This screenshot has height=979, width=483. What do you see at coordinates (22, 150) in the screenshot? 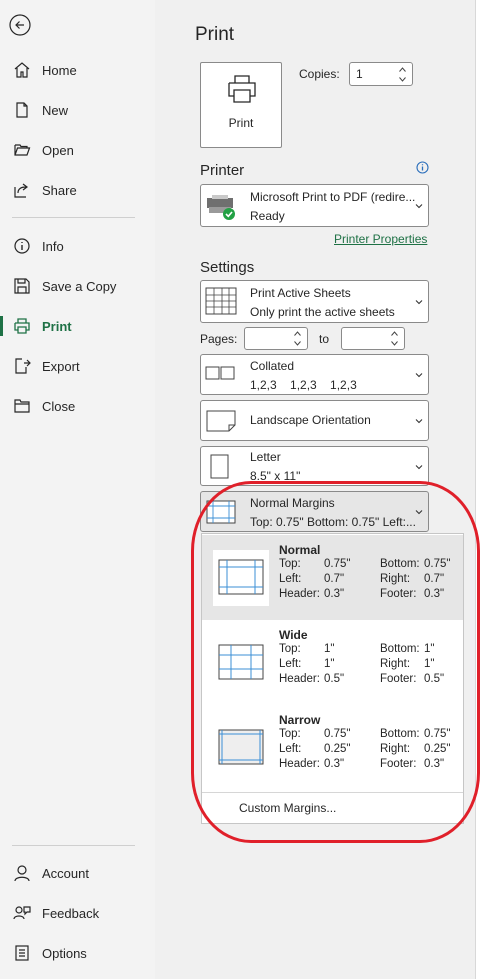
I see `folder-open-icon` at bounding box center [22, 150].